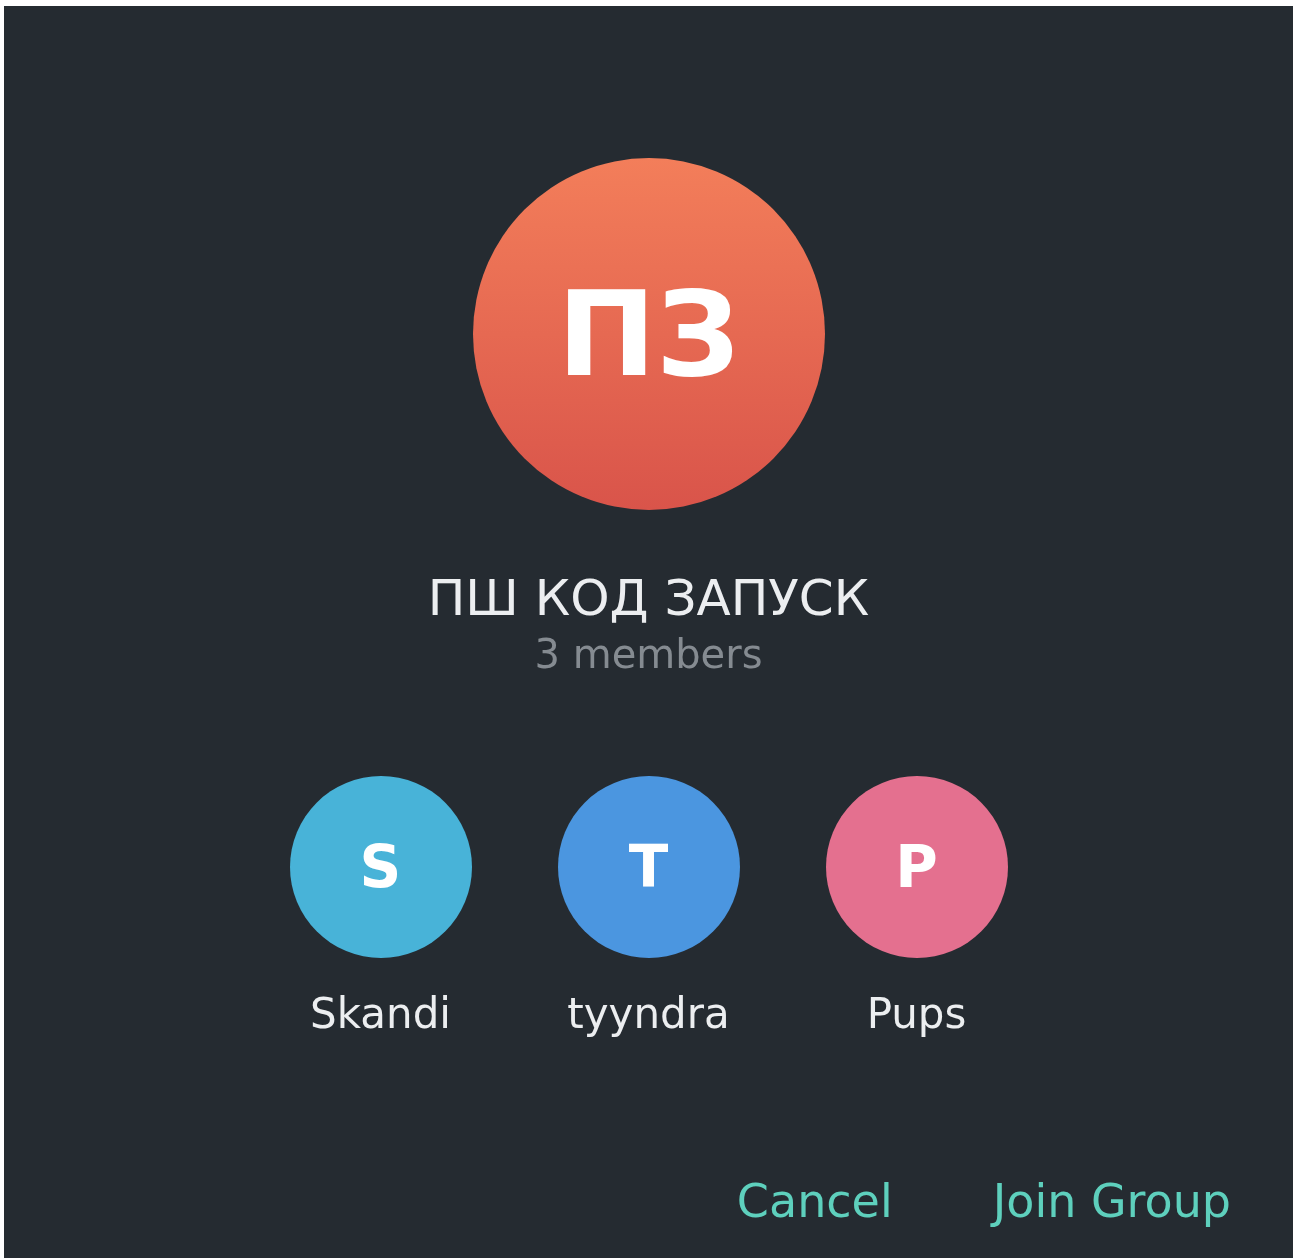  I want to click on member-name: tyyndra, so click(648, 1014).